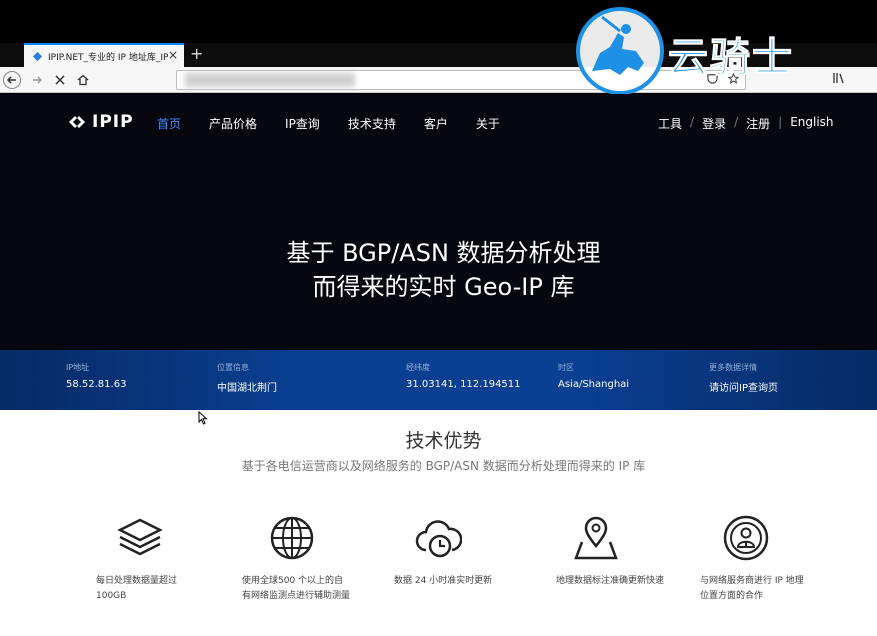  Describe the element at coordinates (233, 367) in the screenshot. I see `info-label: 位置信息` at that location.